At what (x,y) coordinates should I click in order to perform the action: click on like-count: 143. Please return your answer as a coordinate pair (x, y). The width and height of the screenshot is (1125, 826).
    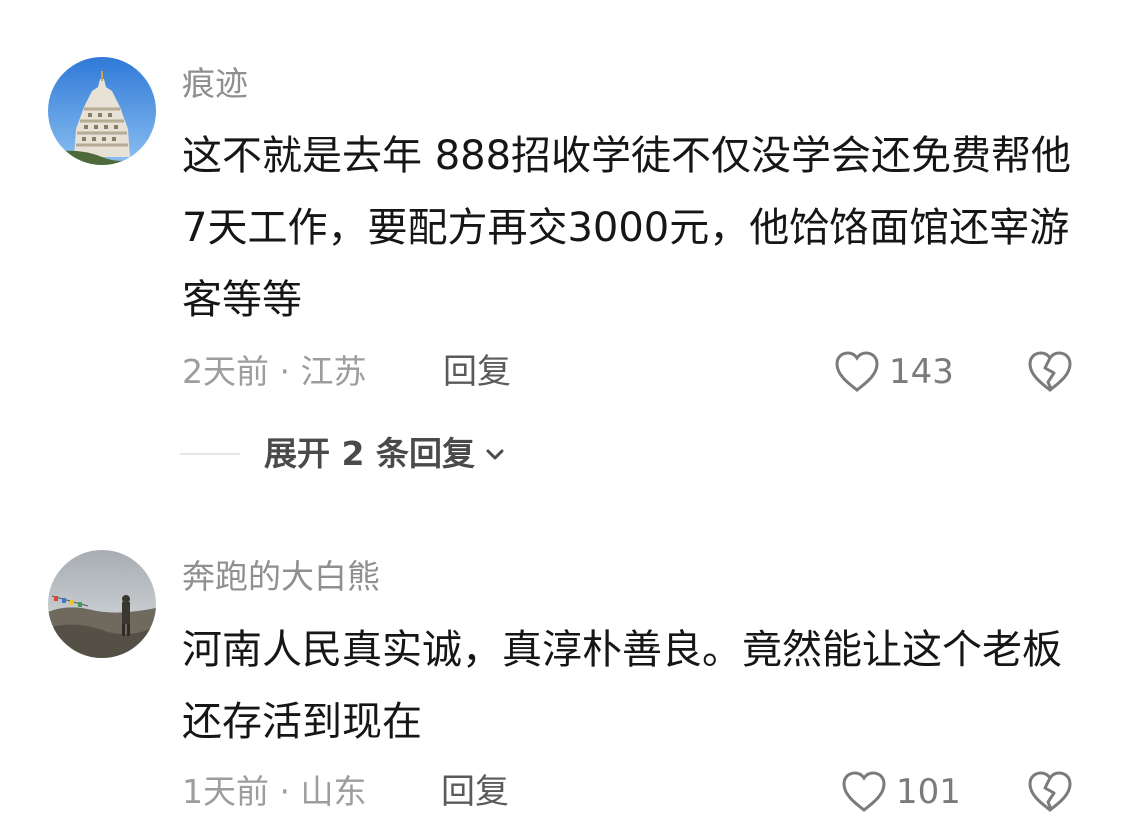
    Looking at the image, I should click on (921, 372).